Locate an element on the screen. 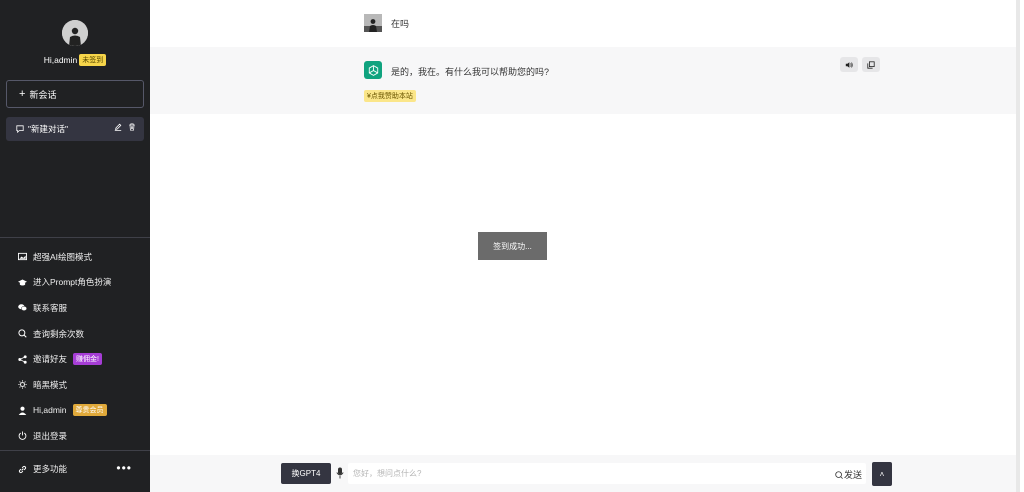 This screenshot has height=492, width=1024. menu-label: 进入Prompt角色扮演 is located at coordinates (72, 282).